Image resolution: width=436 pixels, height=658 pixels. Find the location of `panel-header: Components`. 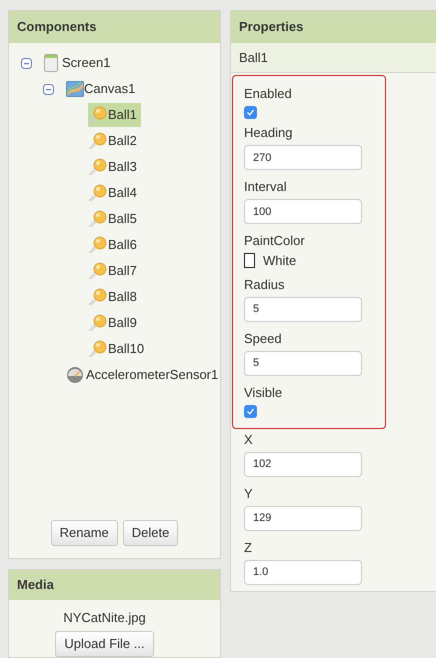

panel-header: Components is located at coordinates (114, 27).